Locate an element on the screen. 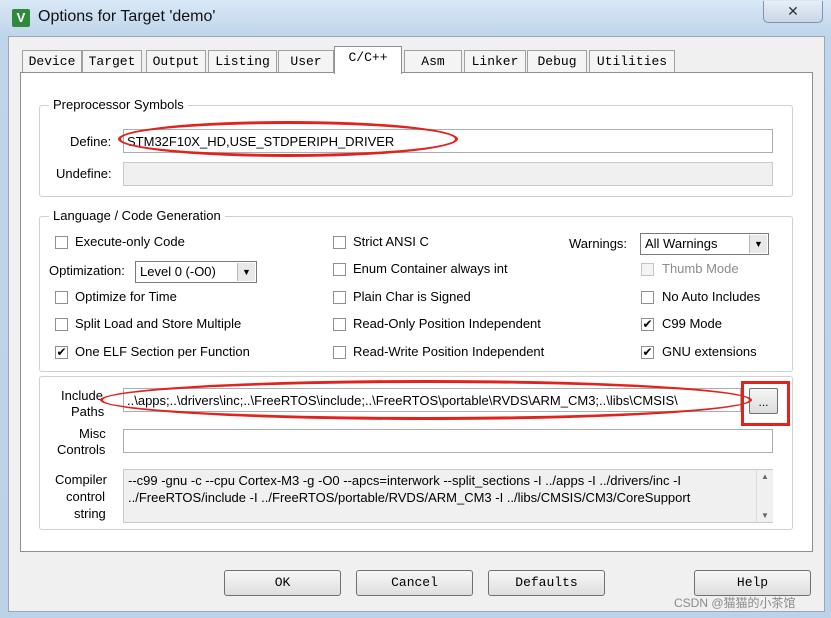 Image resolution: width=831 pixels, height=618 pixels. optimize-time-label: Optimize for Time is located at coordinates (126, 296).